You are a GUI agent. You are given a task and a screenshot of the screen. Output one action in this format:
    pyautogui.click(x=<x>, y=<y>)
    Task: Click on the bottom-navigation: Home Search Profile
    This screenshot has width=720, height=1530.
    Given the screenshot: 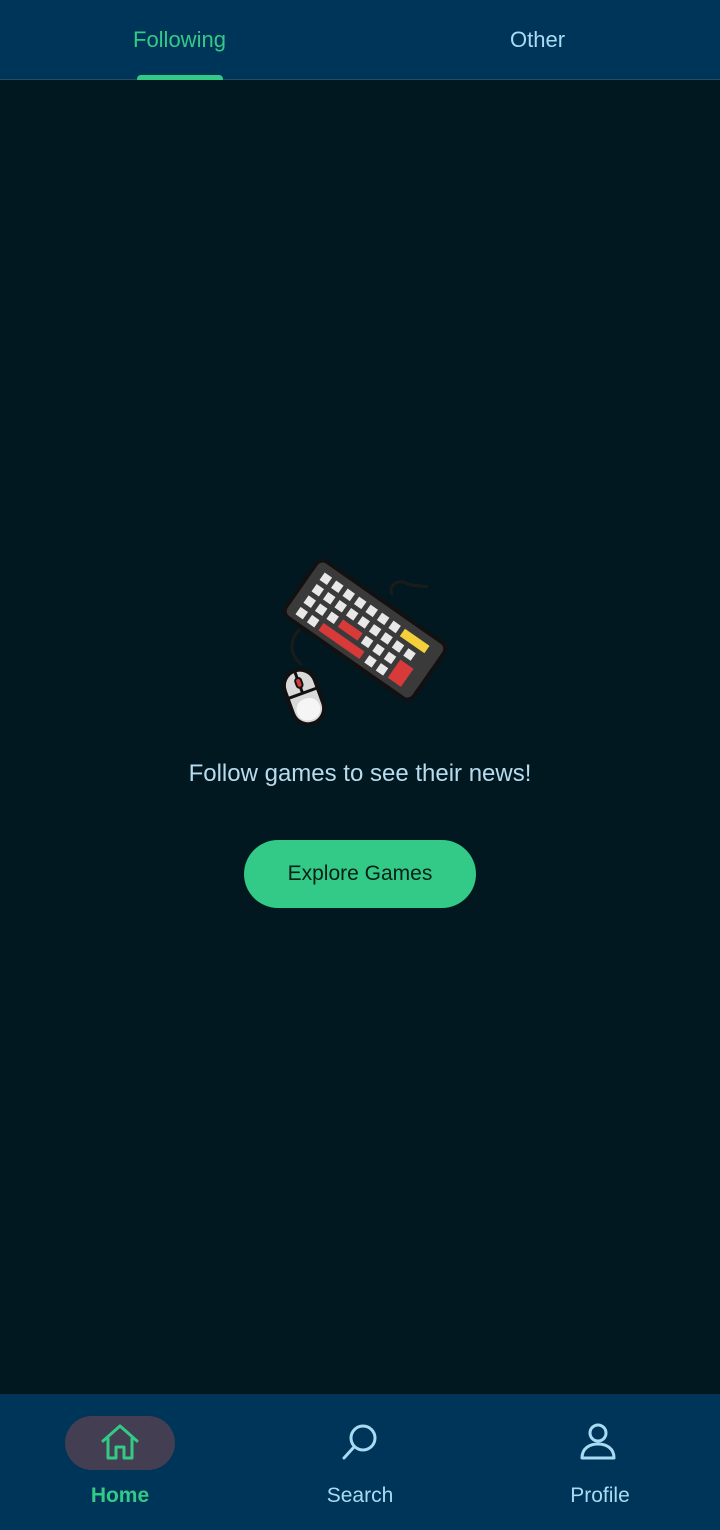 What is the action you would take?
    pyautogui.click(x=360, y=1462)
    